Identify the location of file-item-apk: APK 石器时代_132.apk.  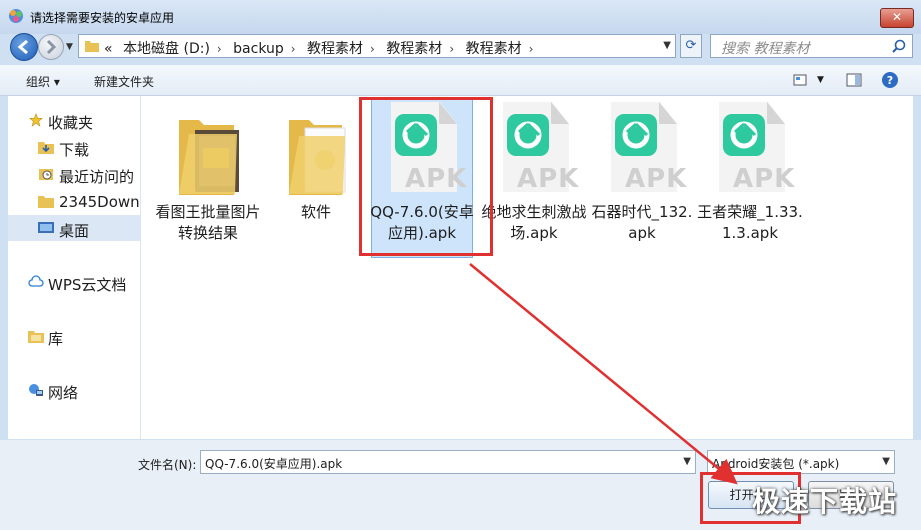
(642, 181).